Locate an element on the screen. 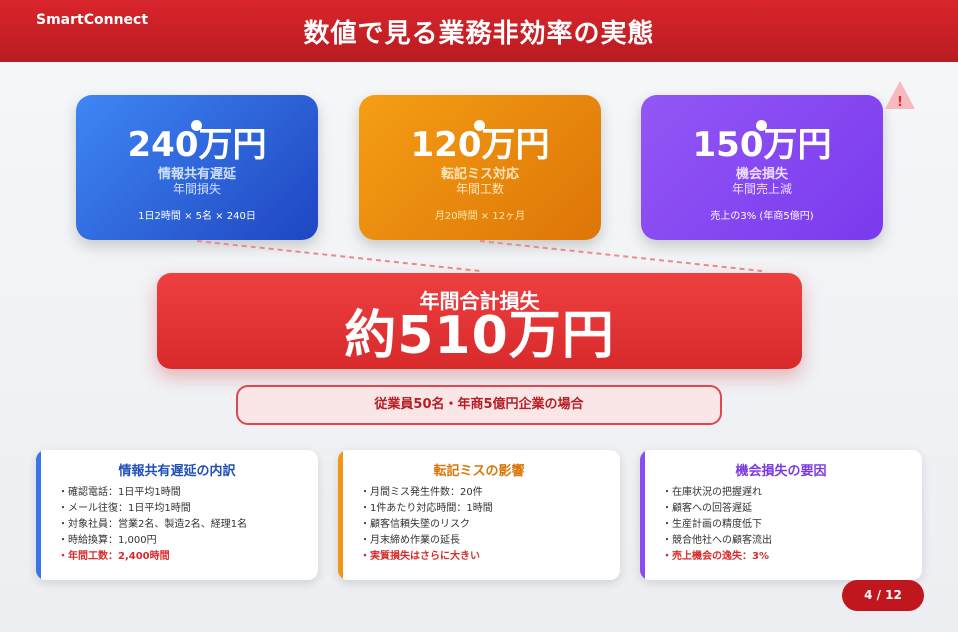  detail-title: 情報共有遅延の内訳 is located at coordinates (177, 471).